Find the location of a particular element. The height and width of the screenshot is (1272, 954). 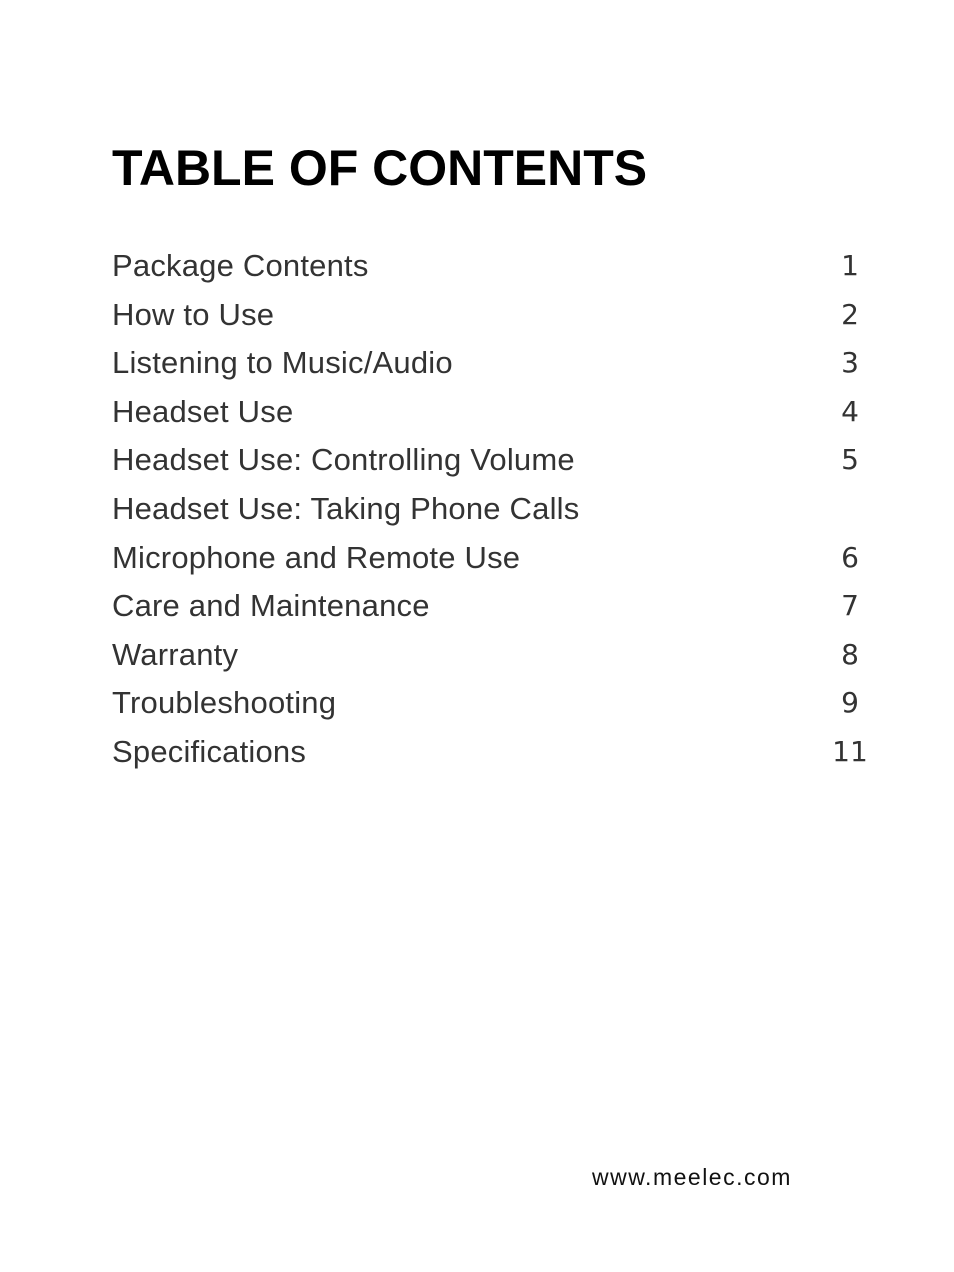

toc-entry-page: 11 is located at coordinates (850, 751).